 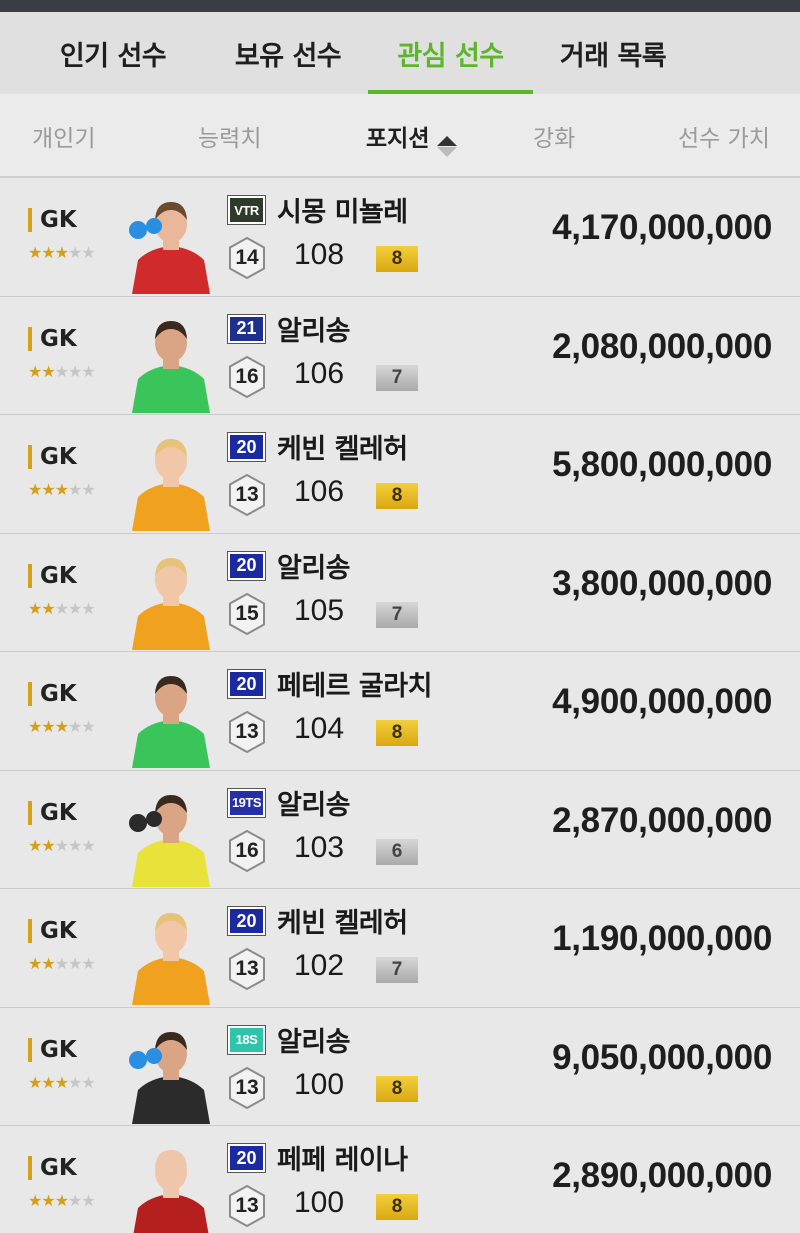 I want to click on player-value: 4,170,000,000, so click(x=662, y=227).